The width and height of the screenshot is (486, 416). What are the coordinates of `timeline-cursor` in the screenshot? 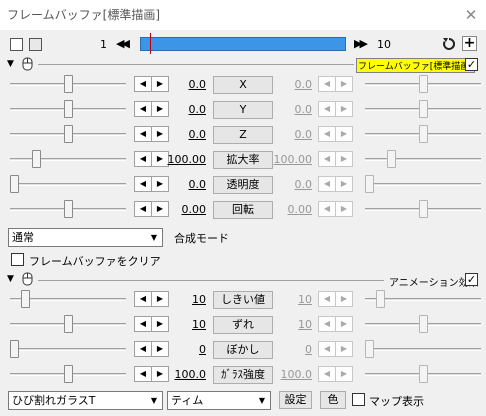 It's located at (150, 43).